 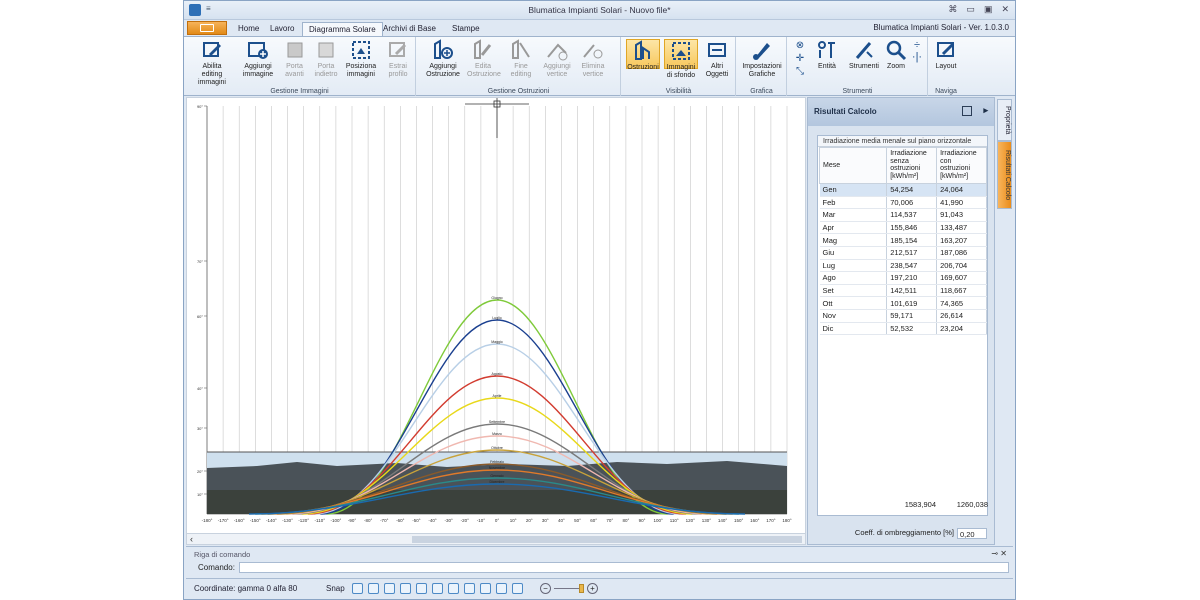 I want to click on table-row: Gen 54,254 24,064, so click(x=903, y=190).